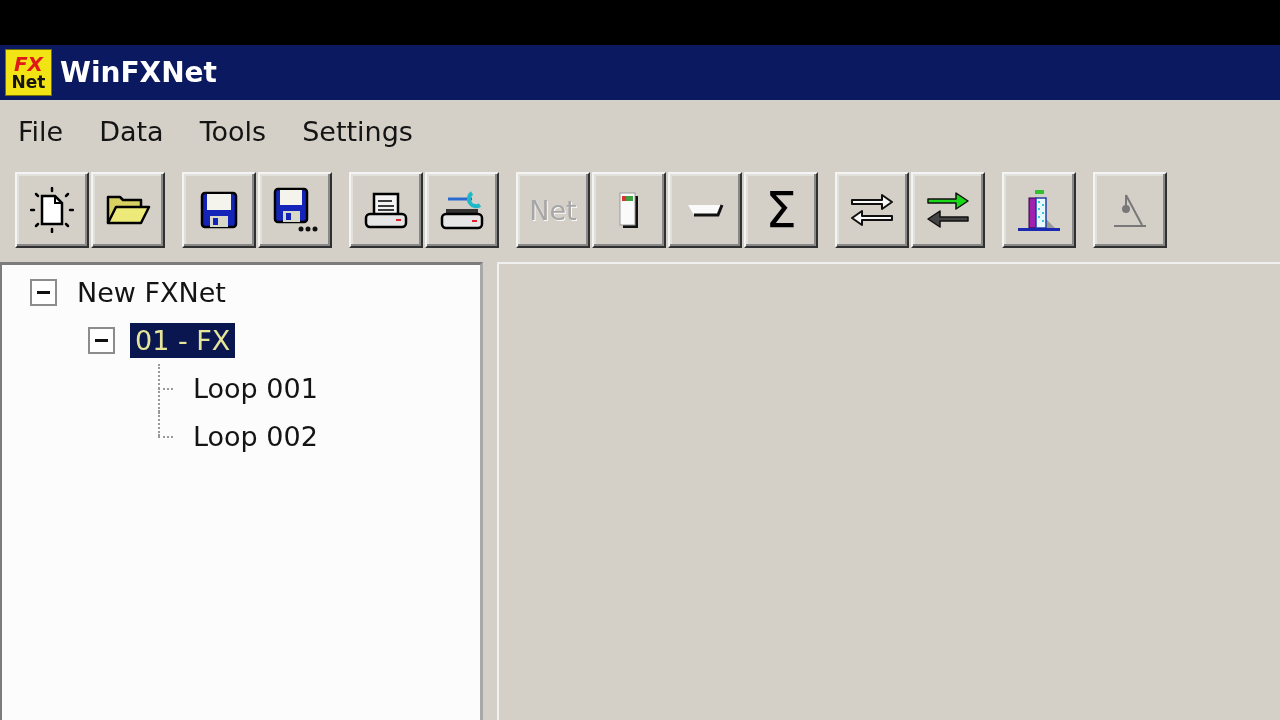 The width and height of the screenshot is (1280, 720). I want to click on tree-item: New FXNet, so click(151, 292).